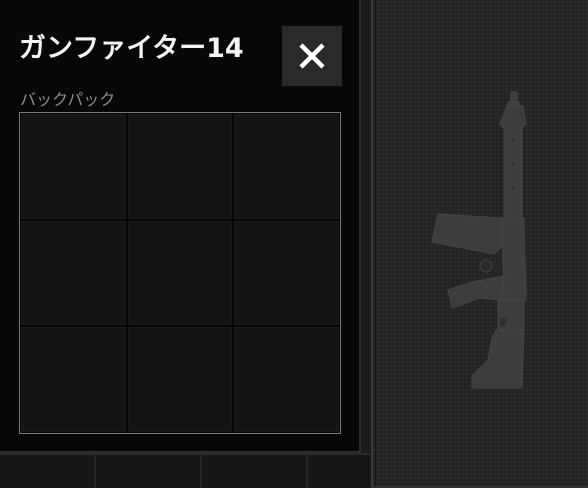  I want to click on close-button, so click(312, 56).